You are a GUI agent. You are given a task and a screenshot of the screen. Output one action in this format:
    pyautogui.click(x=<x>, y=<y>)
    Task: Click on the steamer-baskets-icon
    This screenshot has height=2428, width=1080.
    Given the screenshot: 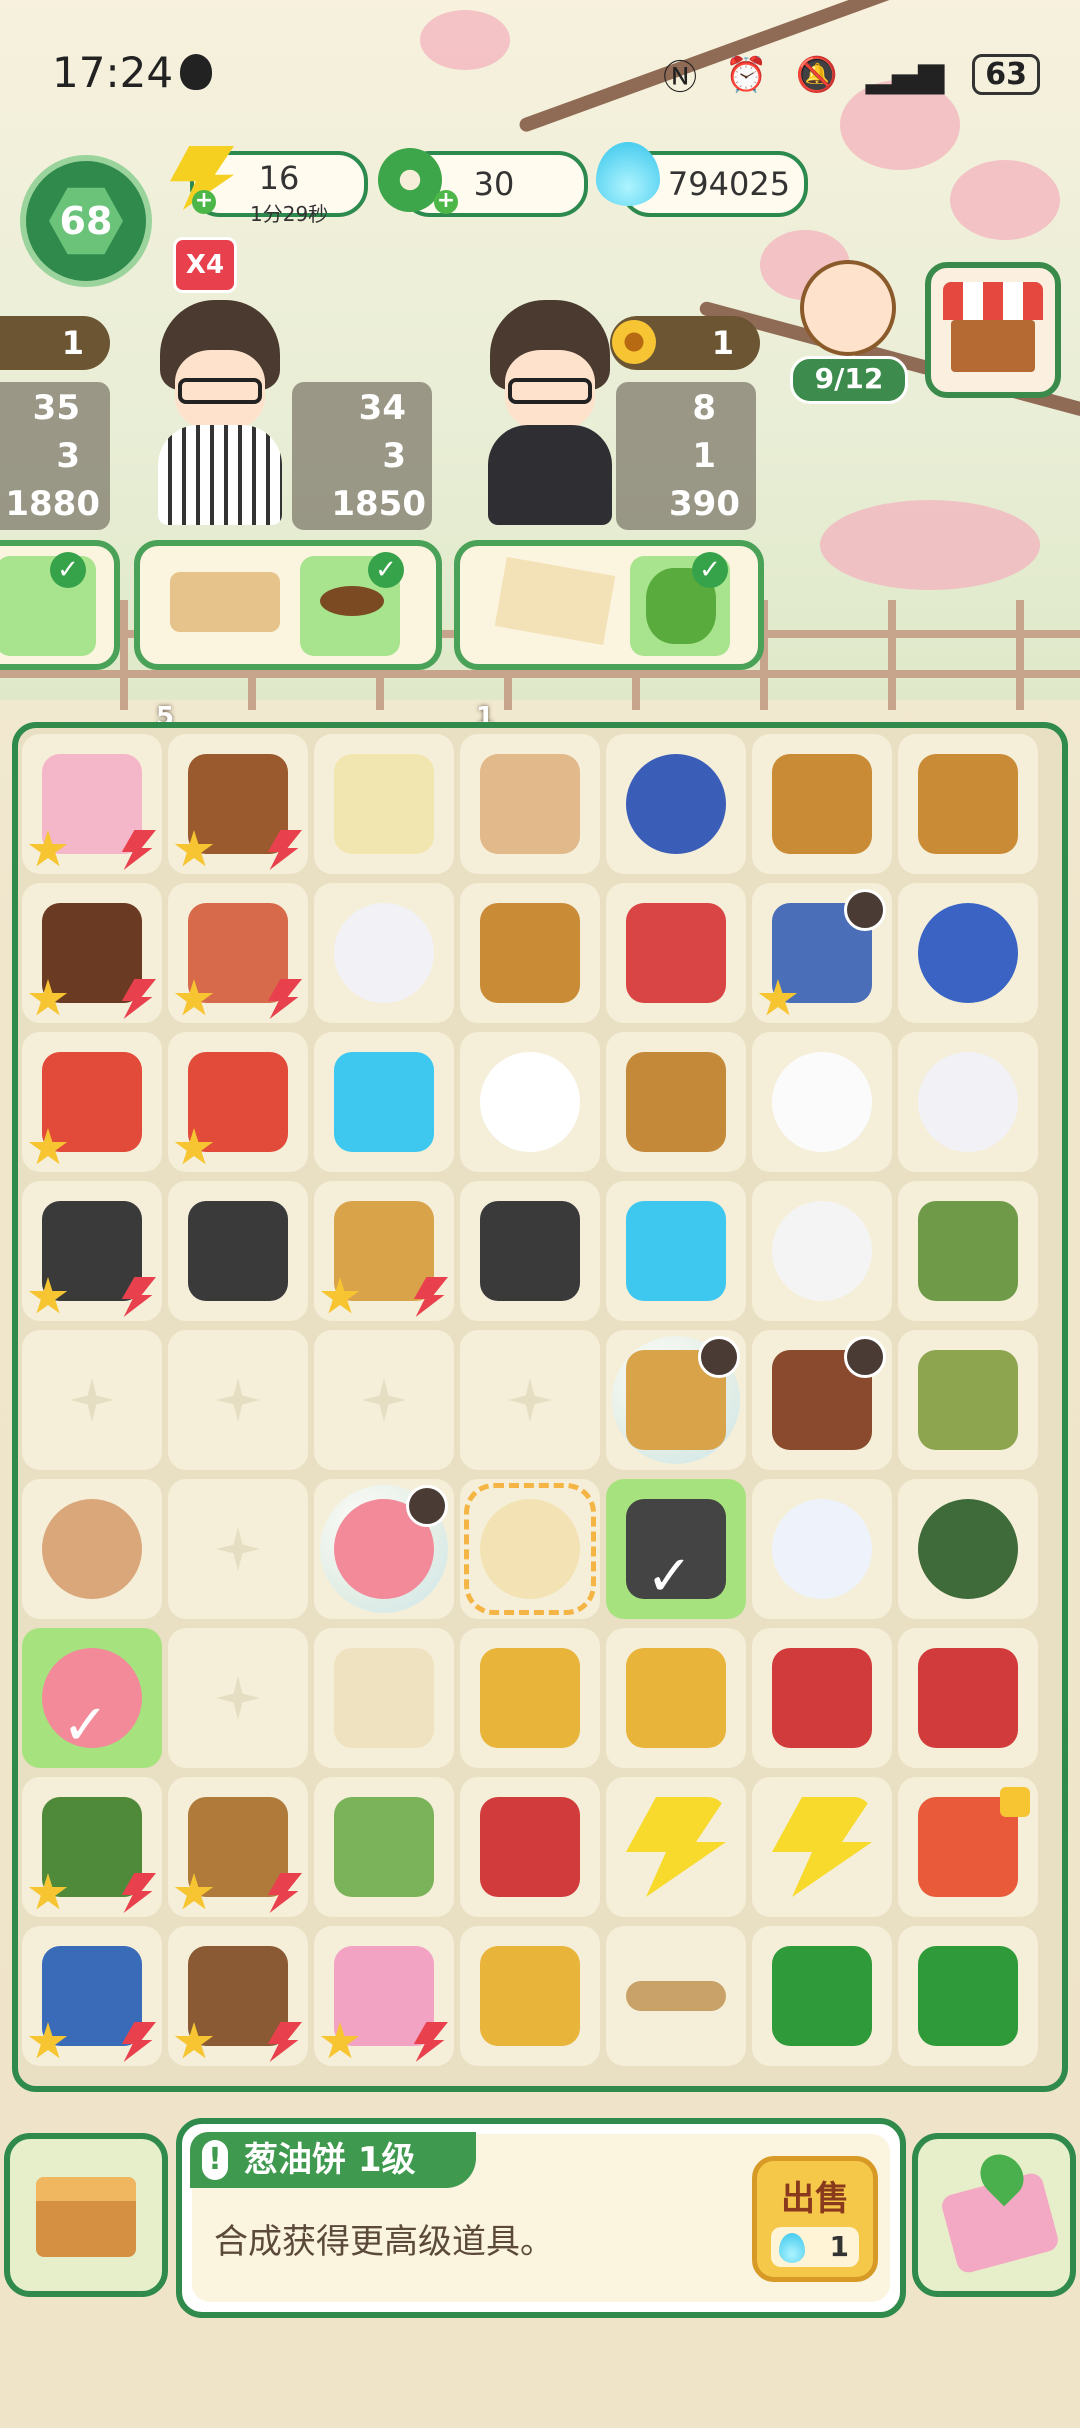 What is the action you would take?
    pyautogui.click(x=384, y=1251)
    